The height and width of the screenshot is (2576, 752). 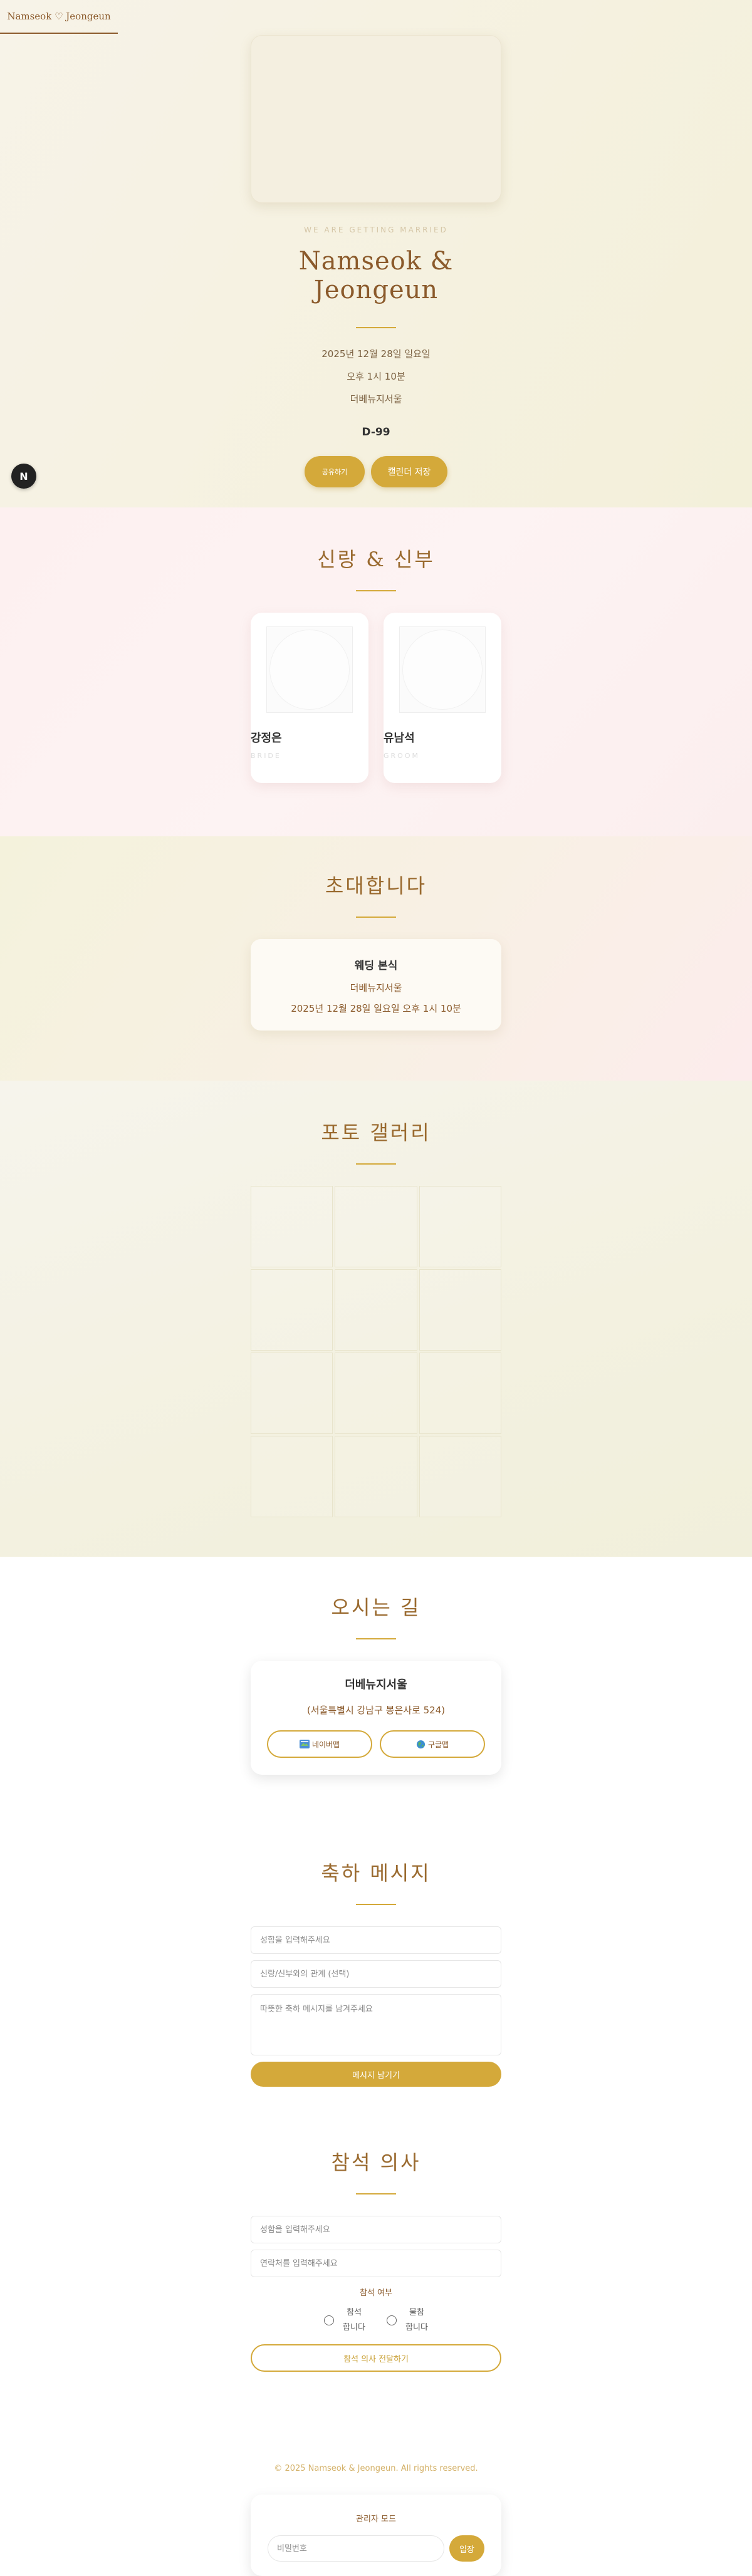 I want to click on section-title: 축하 메시지, so click(x=376, y=1873).